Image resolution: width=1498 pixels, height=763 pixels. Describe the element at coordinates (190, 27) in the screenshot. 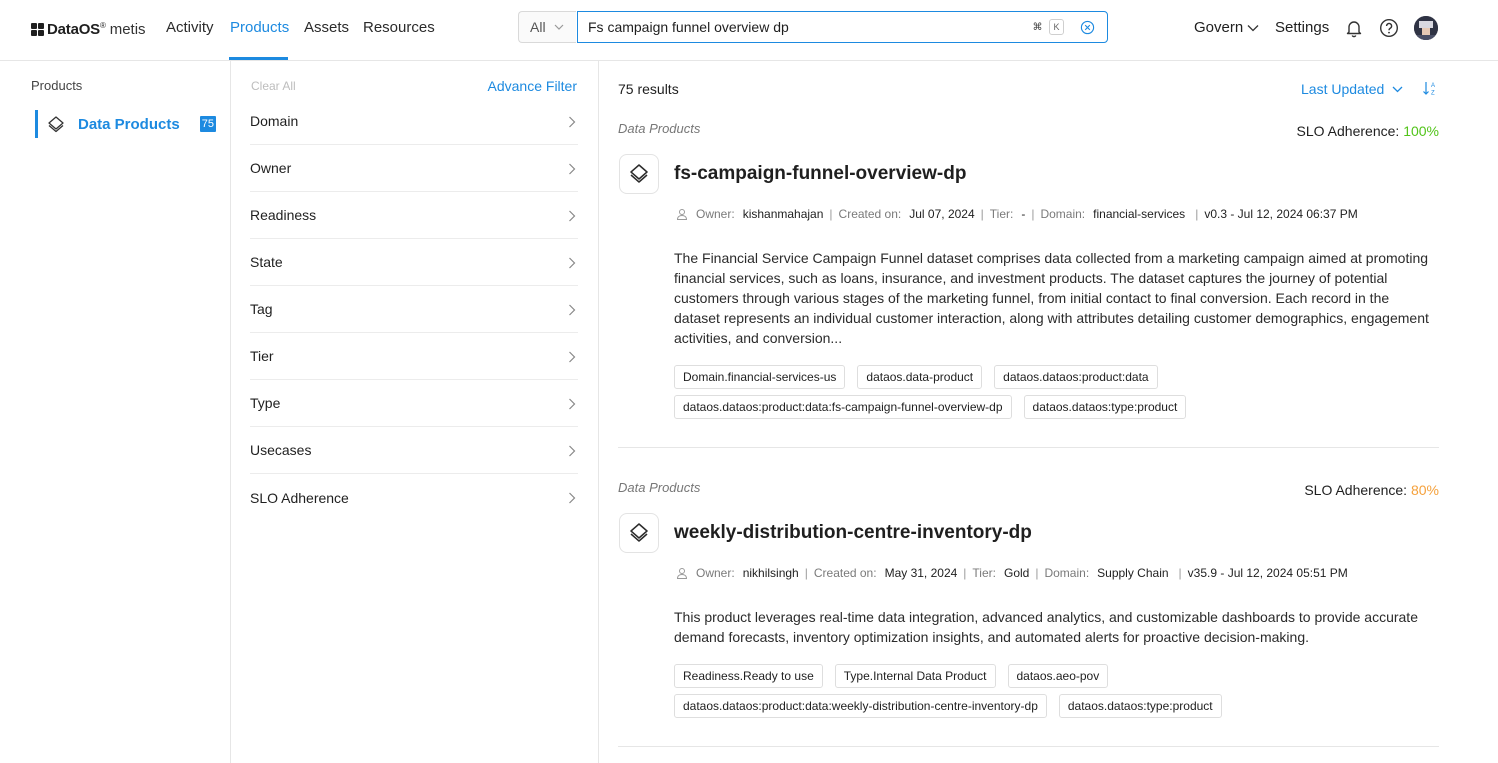

I see `nav-activity: Activity` at that location.